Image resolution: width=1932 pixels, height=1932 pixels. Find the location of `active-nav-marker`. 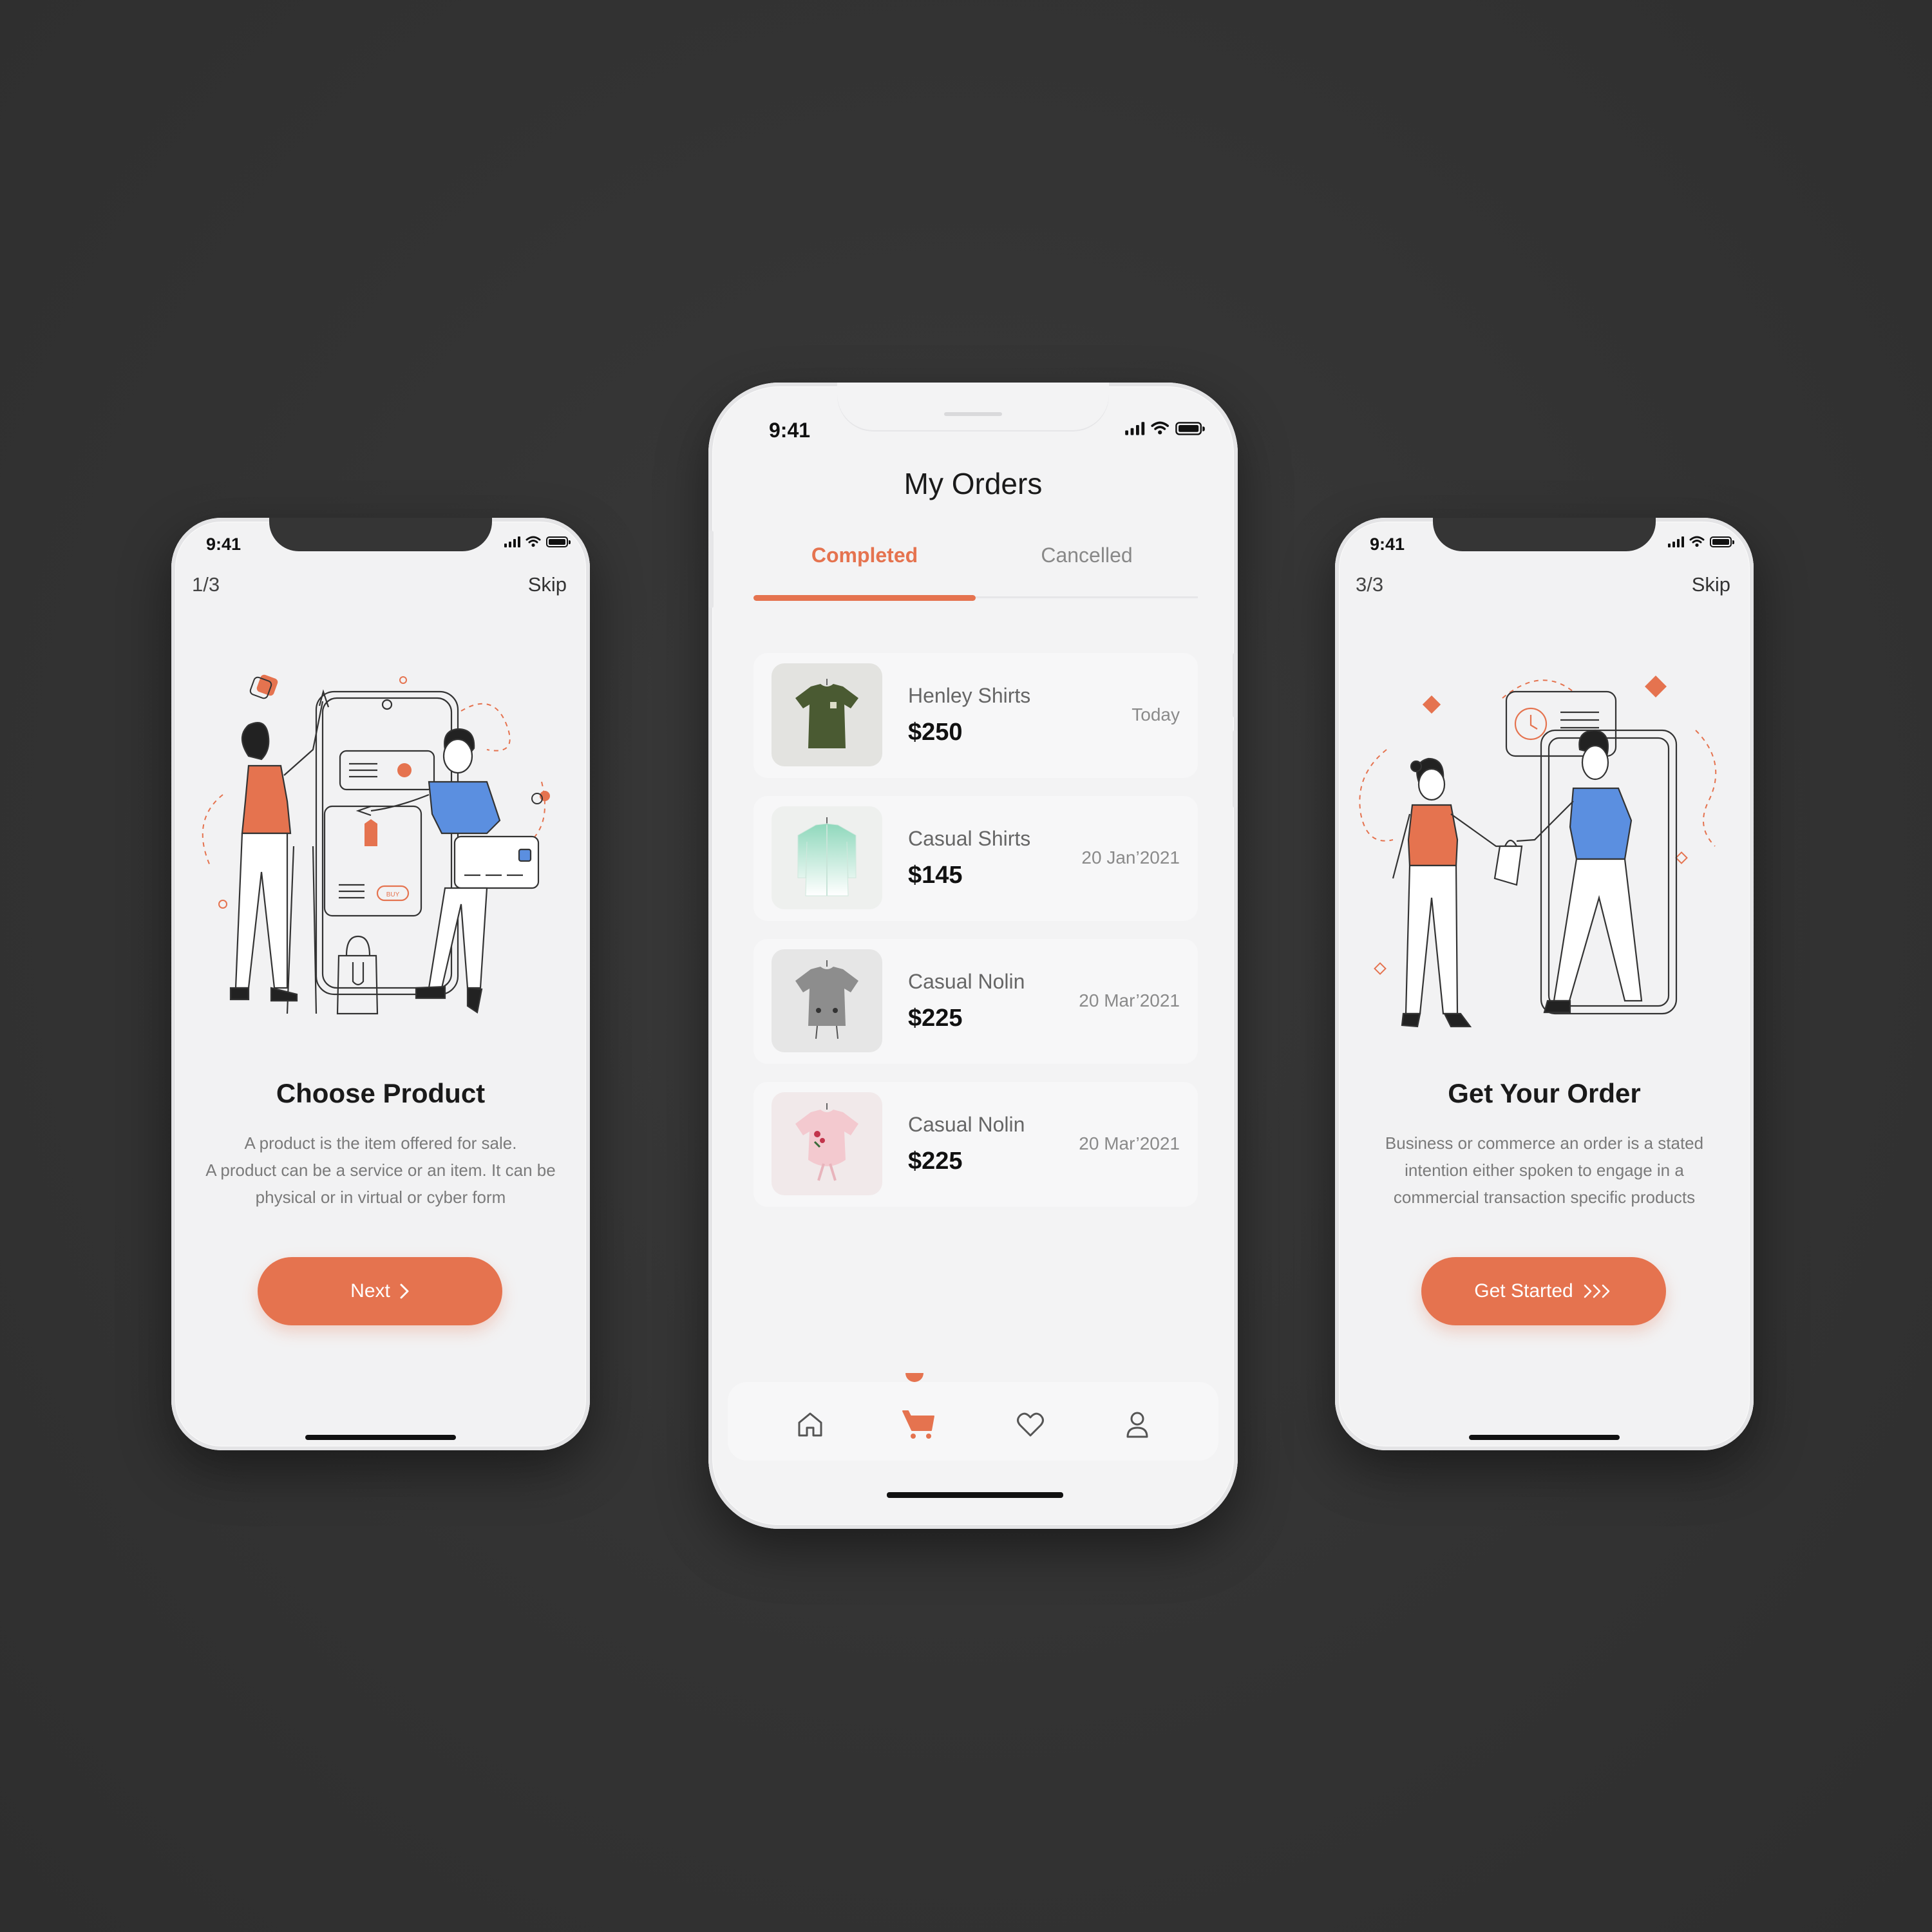

active-nav-marker is located at coordinates (914, 1378).